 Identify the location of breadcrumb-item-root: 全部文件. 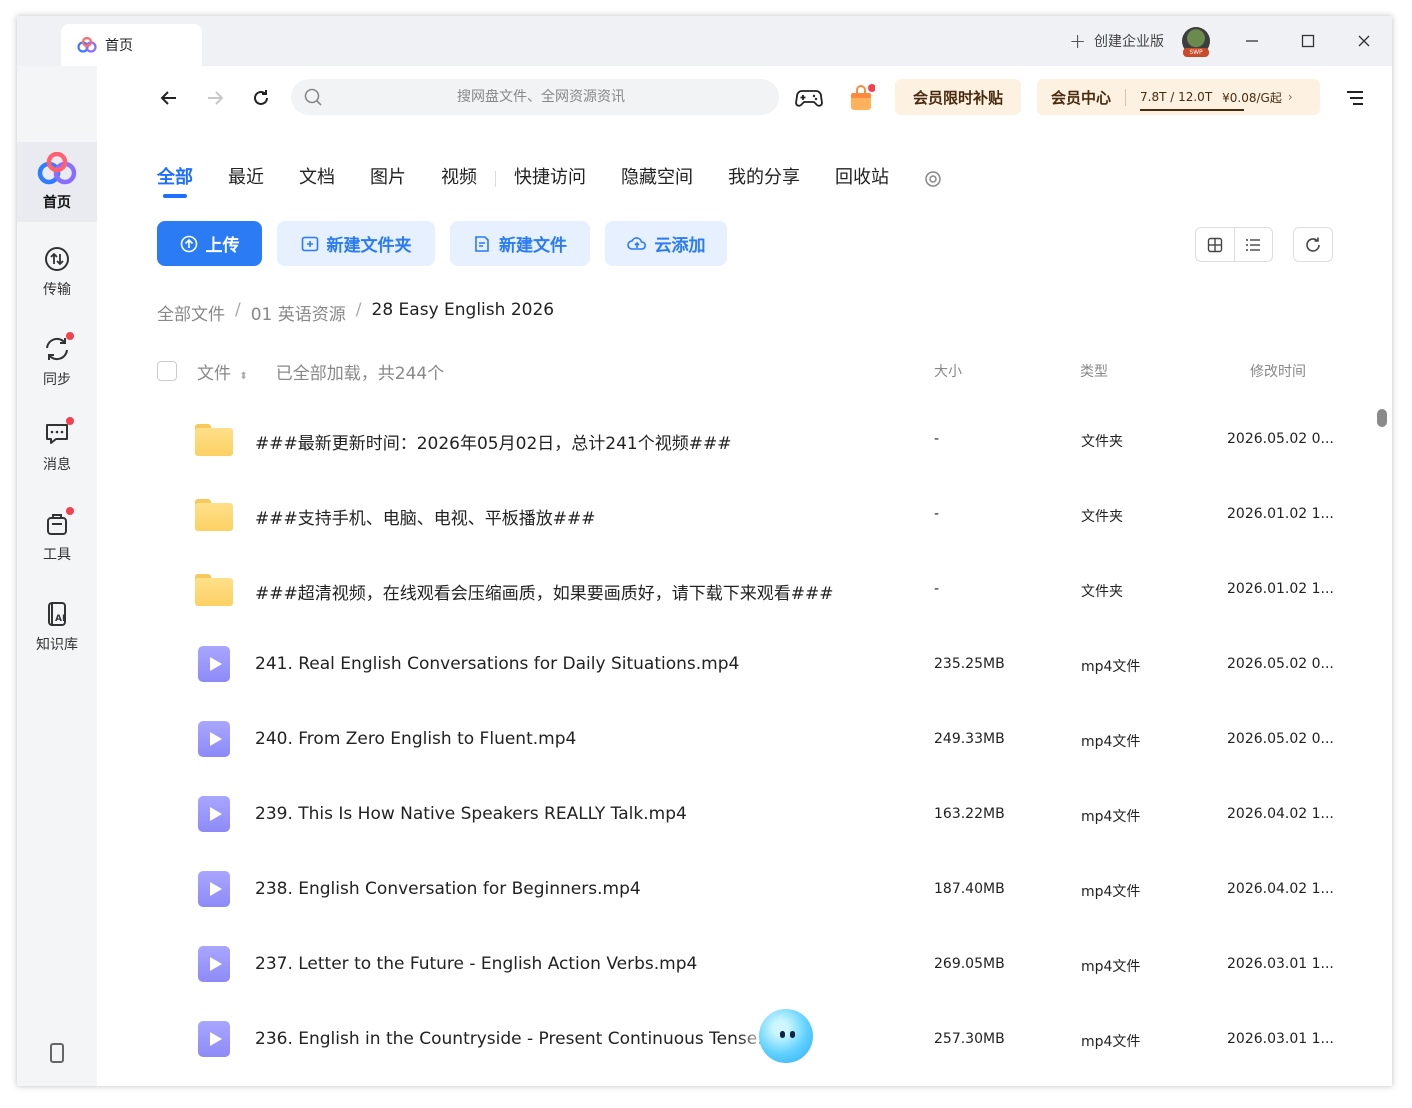
(191, 312).